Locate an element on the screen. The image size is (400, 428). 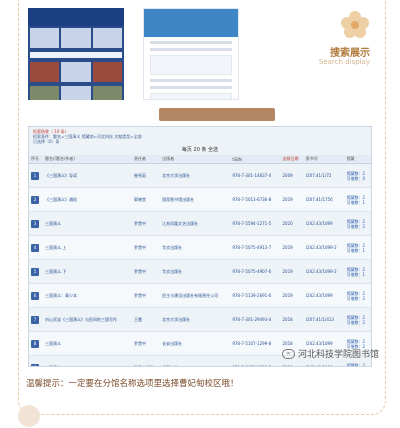
cell-author: 罗贯中评改 is located at coordinates (144, 365).